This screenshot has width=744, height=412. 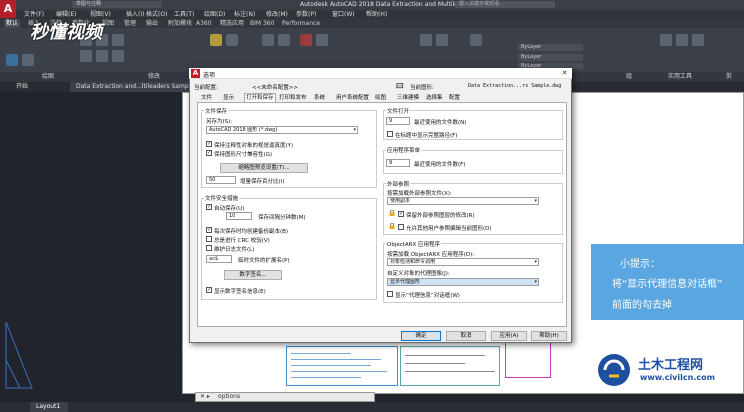 I want to click on search-input: 键入关键字或短语, so click(x=505, y=4).